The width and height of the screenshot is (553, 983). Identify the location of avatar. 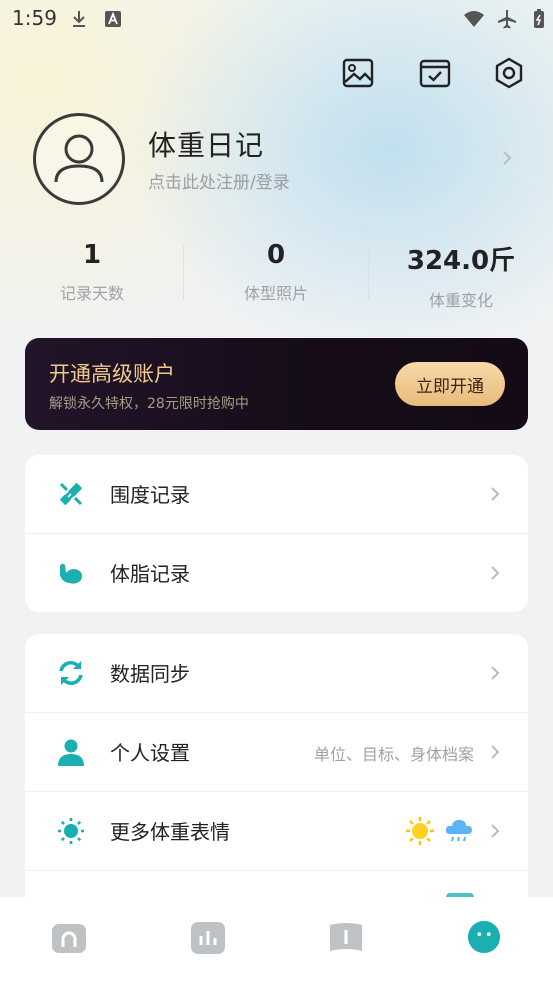
(79, 159).